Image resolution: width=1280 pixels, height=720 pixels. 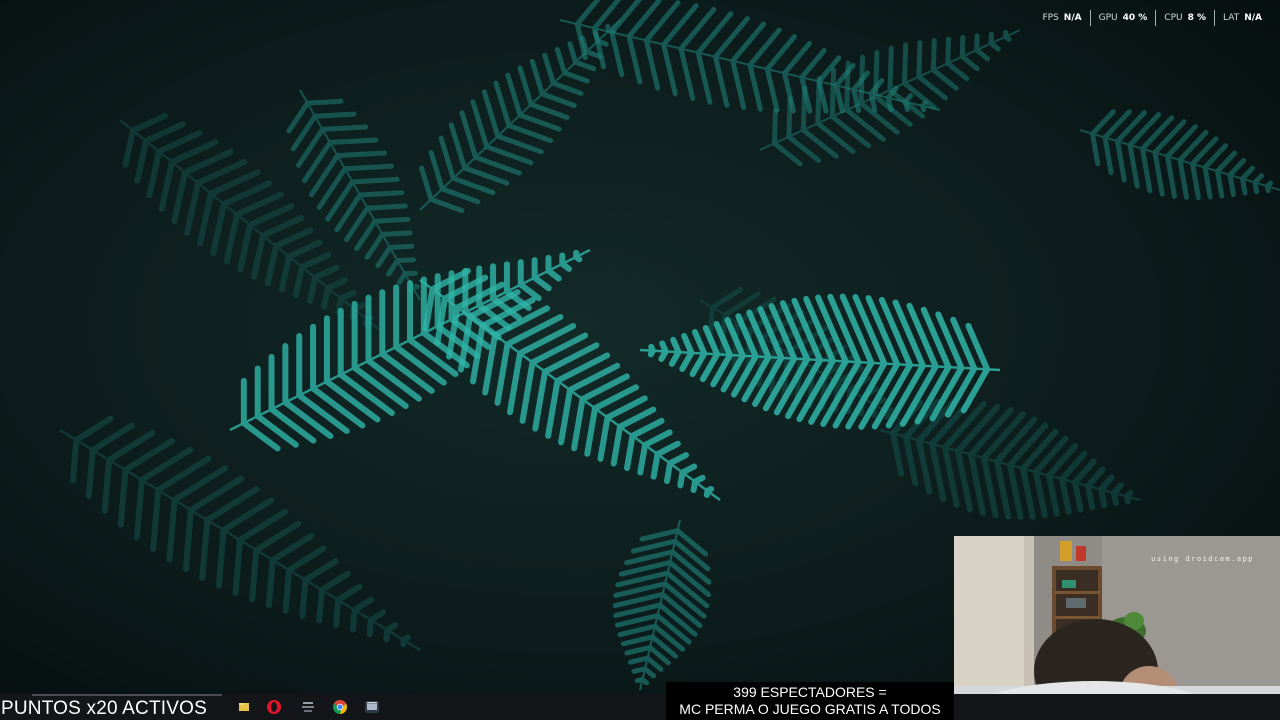 I want to click on points-banner: PUNTOS x20 ACTIVOS, so click(x=104, y=708).